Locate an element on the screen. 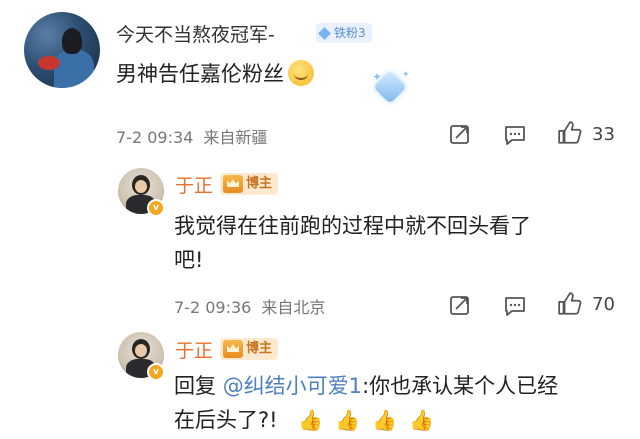 The image size is (640, 439). comment-date: 7-2 09:34 is located at coordinates (155, 137).